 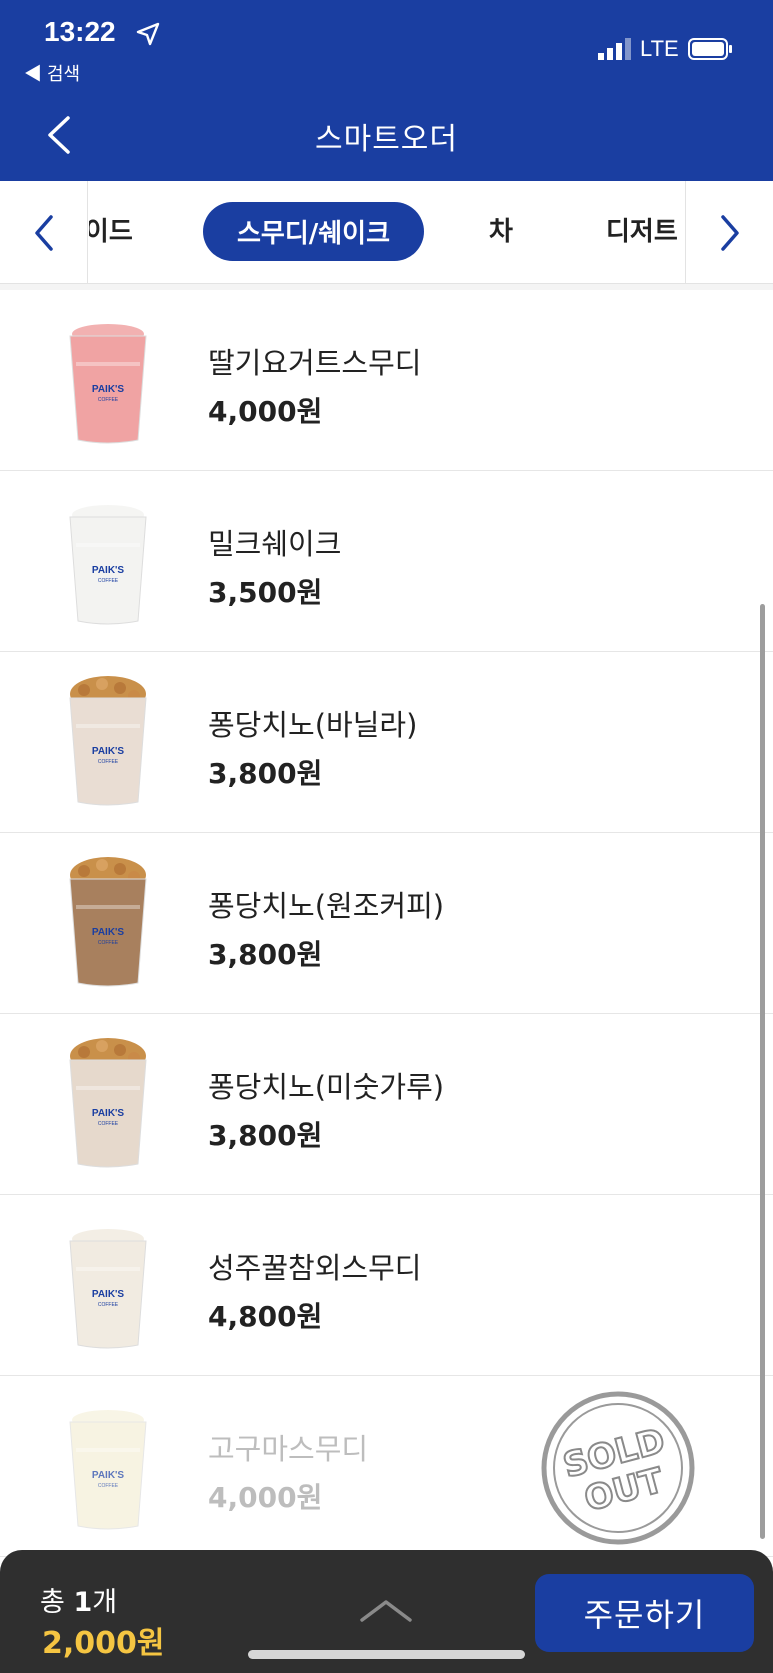 What do you see at coordinates (501, 229) in the screenshot?
I see `tab-tea: 차` at bounding box center [501, 229].